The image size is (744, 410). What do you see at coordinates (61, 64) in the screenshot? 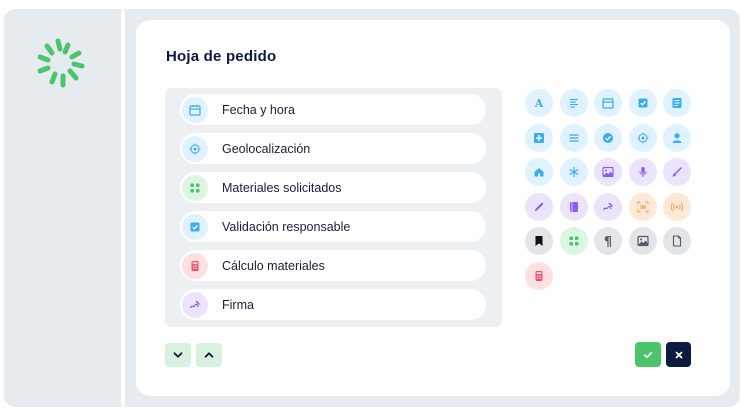
I see `brand-logo` at bounding box center [61, 64].